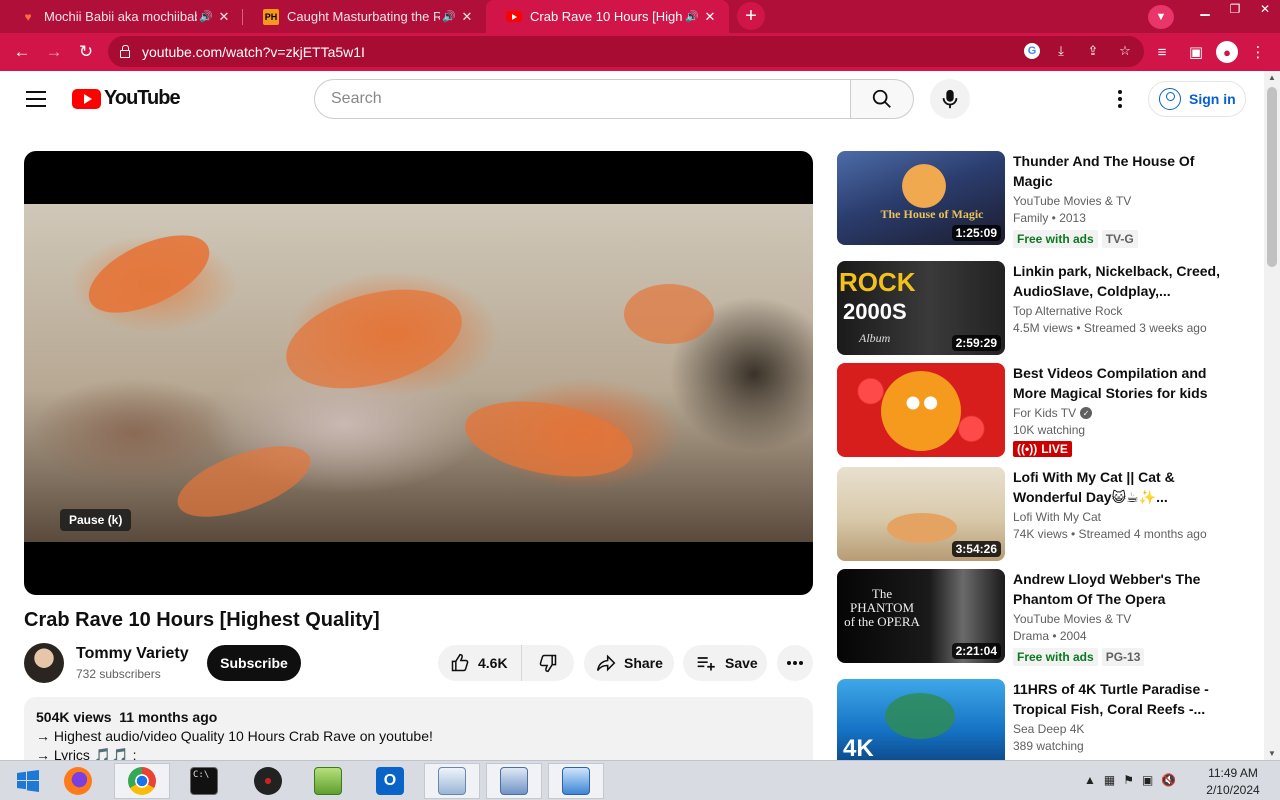  Describe the element at coordinates (22, 52) in the screenshot. I see `back-arrow-icon: ←` at that location.